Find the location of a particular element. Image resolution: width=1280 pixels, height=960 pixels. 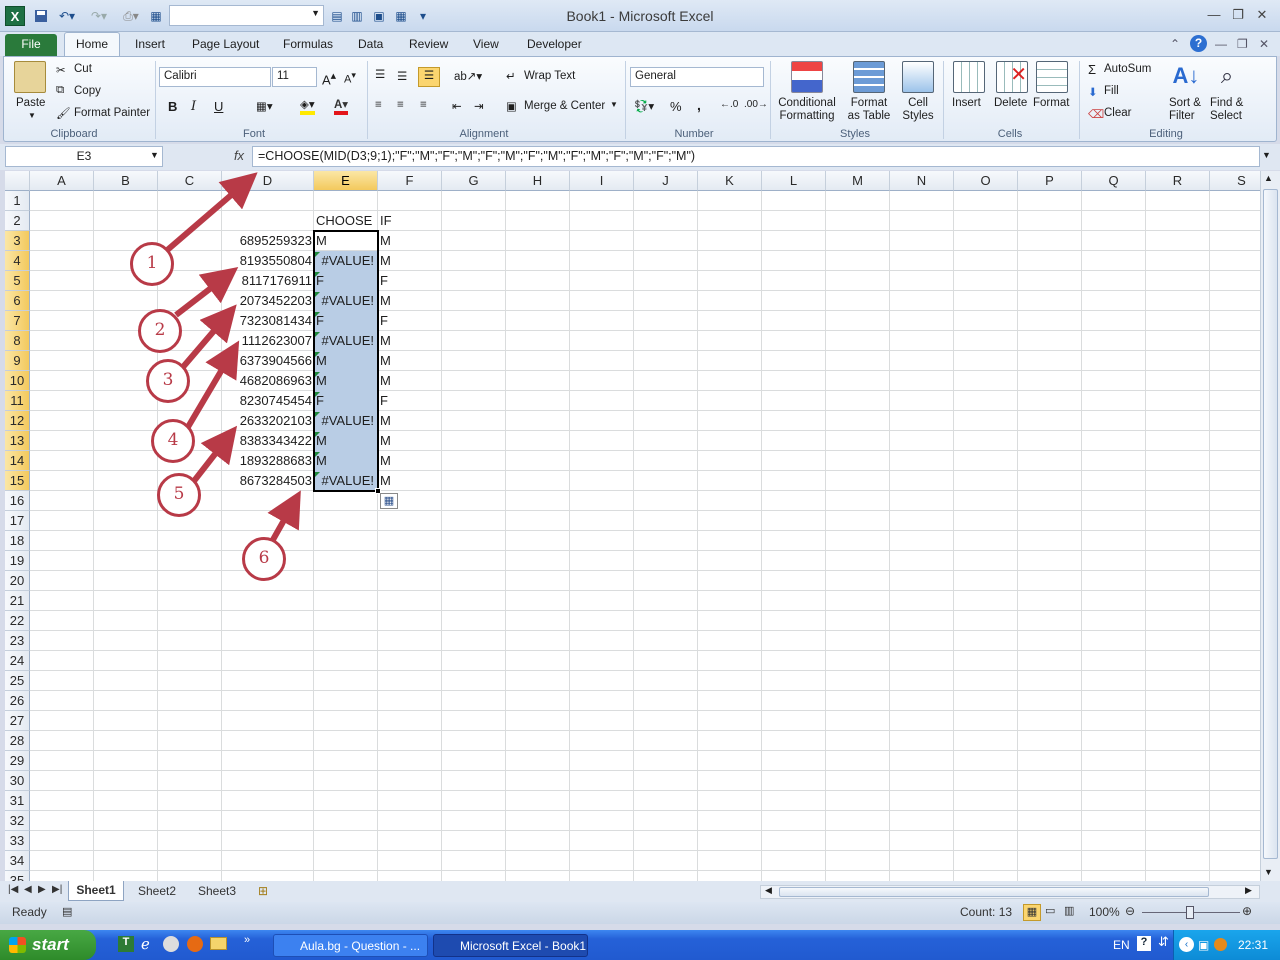

horizontal-scrollbar: ◀ ▶ is located at coordinates (1010, 892).